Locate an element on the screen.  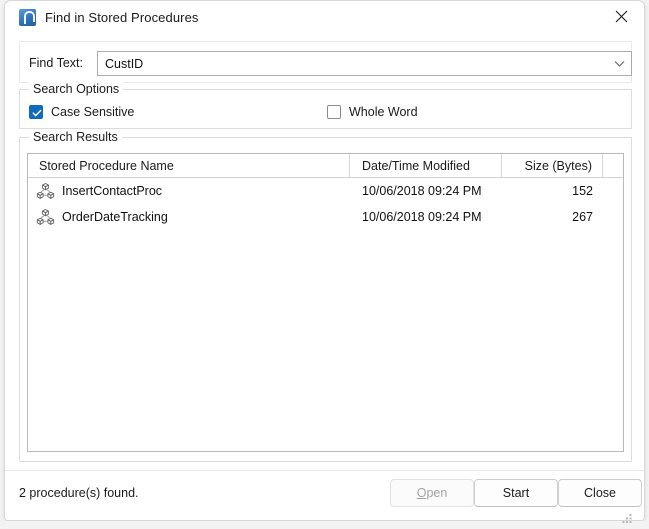
open-button: Open is located at coordinates (432, 493).